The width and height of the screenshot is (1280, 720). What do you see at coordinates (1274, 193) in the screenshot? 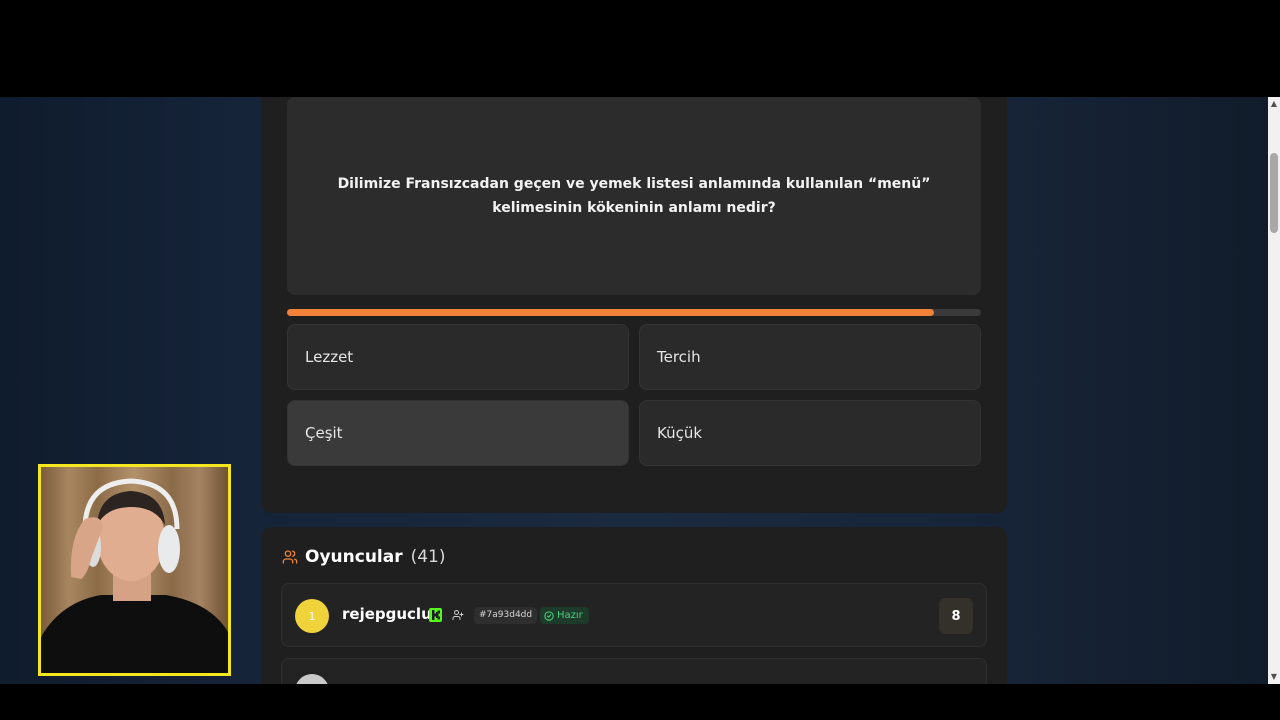
I see `scrollbar-thumb` at bounding box center [1274, 193].